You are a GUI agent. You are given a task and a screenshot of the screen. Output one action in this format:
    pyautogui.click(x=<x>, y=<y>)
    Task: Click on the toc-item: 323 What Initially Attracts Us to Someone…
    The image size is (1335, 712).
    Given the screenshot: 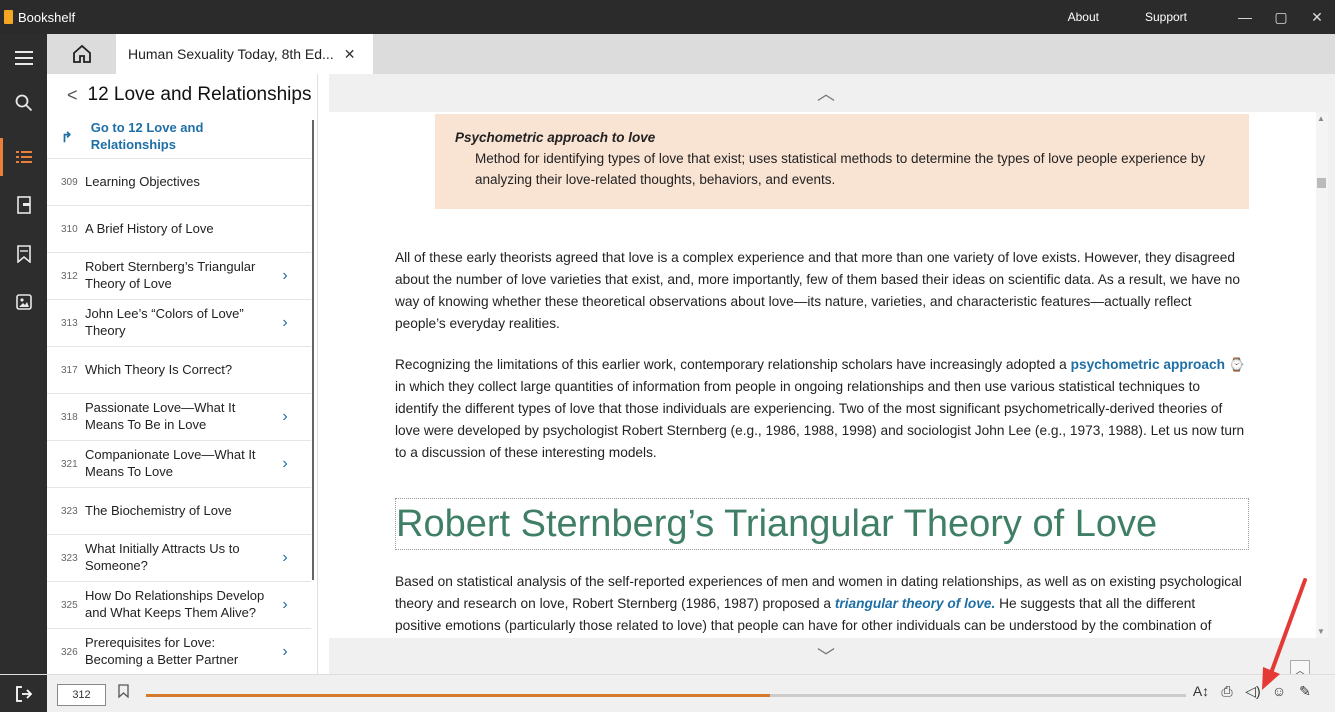 What is the action you would take?
    pyautogui.click(x=179, y=558)
    